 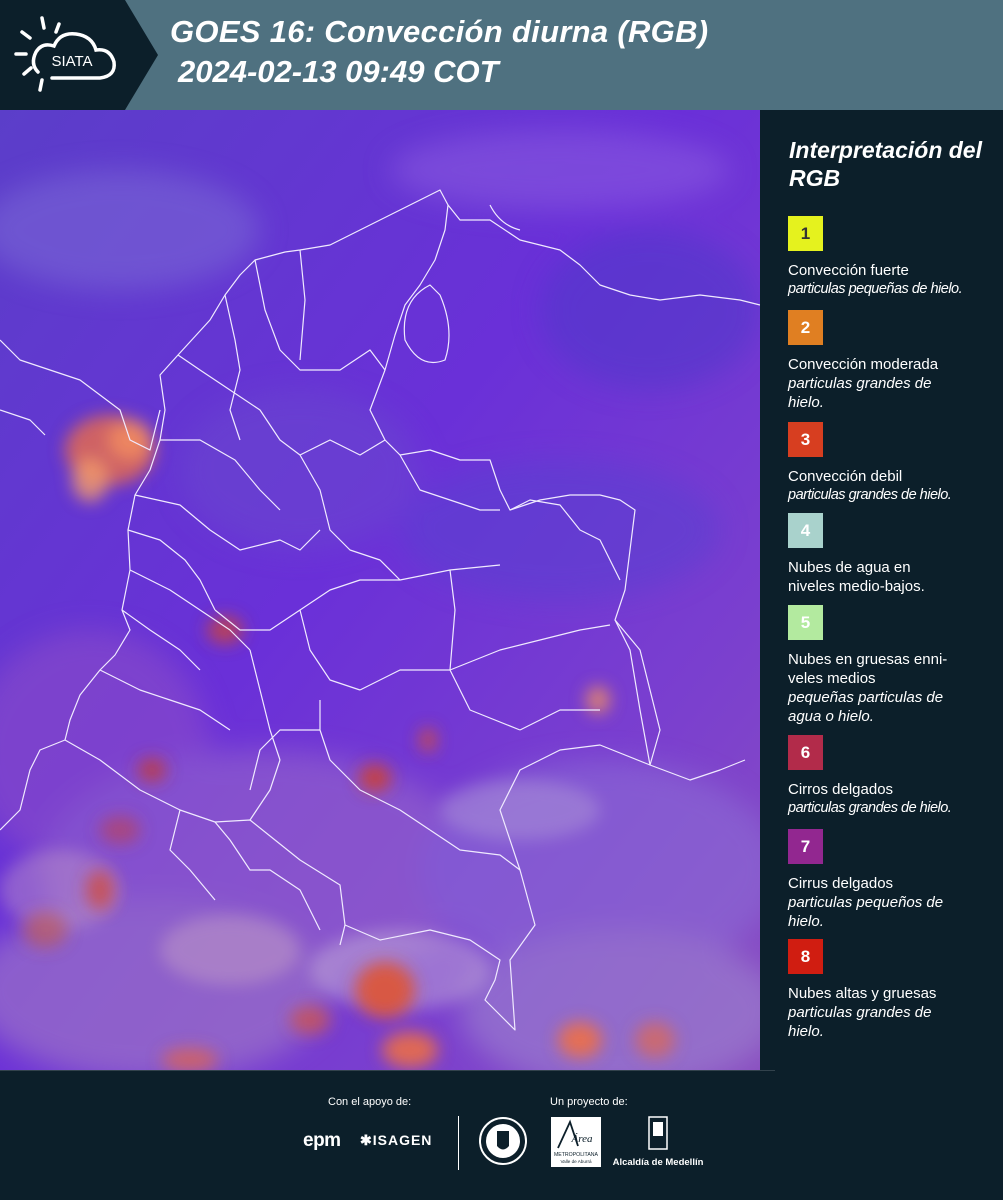 I want to click on isagen-logo: ✱ISAGEN, so click(x=396, y=1140).